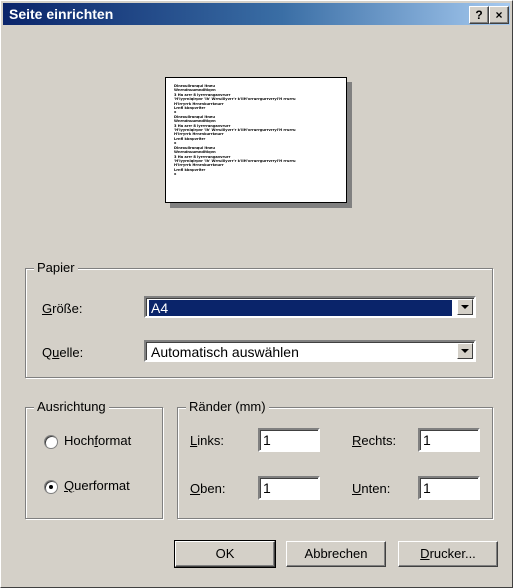 Image resolution: width=513 pixels, height=588 pixels. Describe the element at coordinates (300, 308) in the screenshot. I see `size-value: A4` at that location.